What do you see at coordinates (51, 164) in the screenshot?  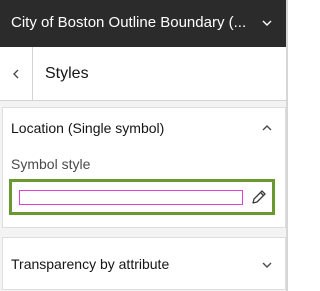 I see `symbol-style-label: Symbol style` at bounding box center [51, 164].